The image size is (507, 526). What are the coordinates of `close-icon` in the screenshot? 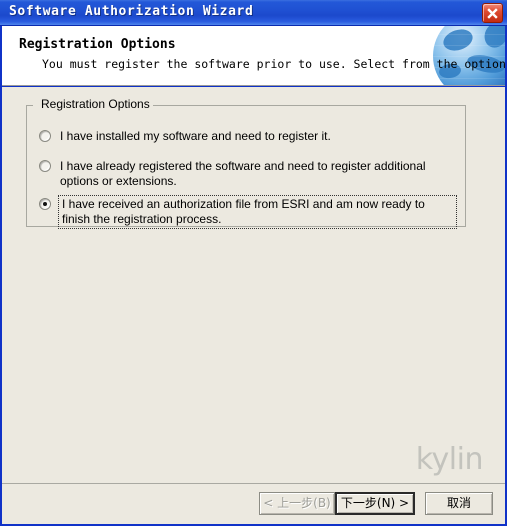 It's located at (492, 13).